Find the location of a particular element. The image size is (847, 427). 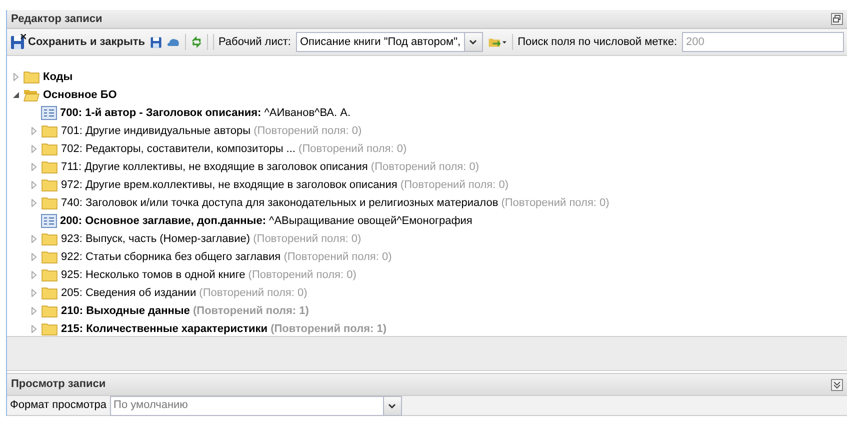

tree-item-label: Основное БО is located at coordinates (80, 95).